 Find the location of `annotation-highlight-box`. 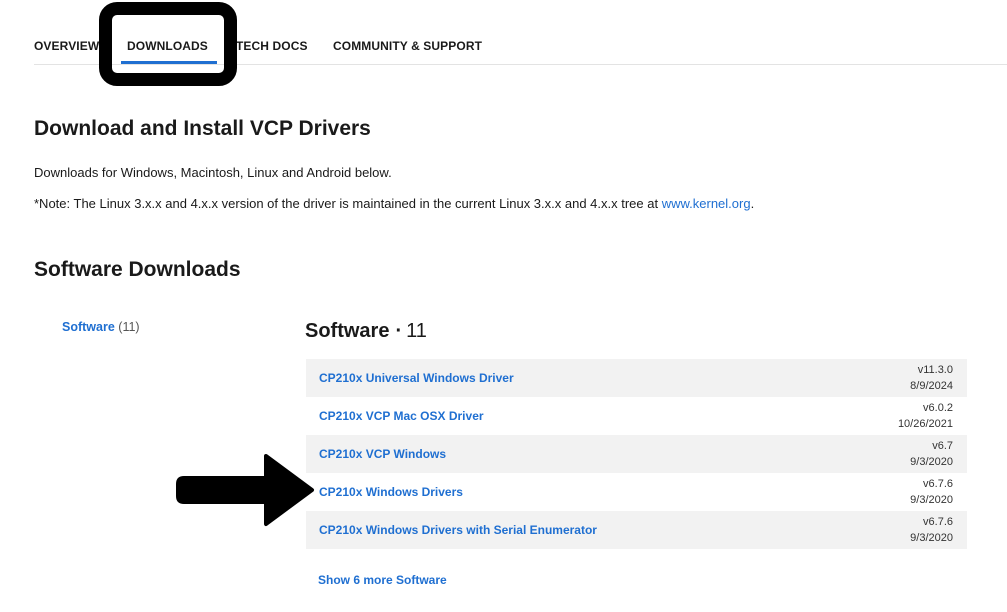

annotation-highlight-box is located at coordinates (168, 44).